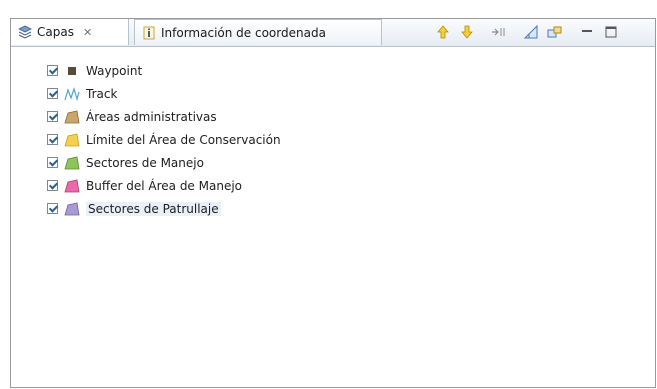  I want to click on layer-label: Sectores de Manejo, so click(145, 162).